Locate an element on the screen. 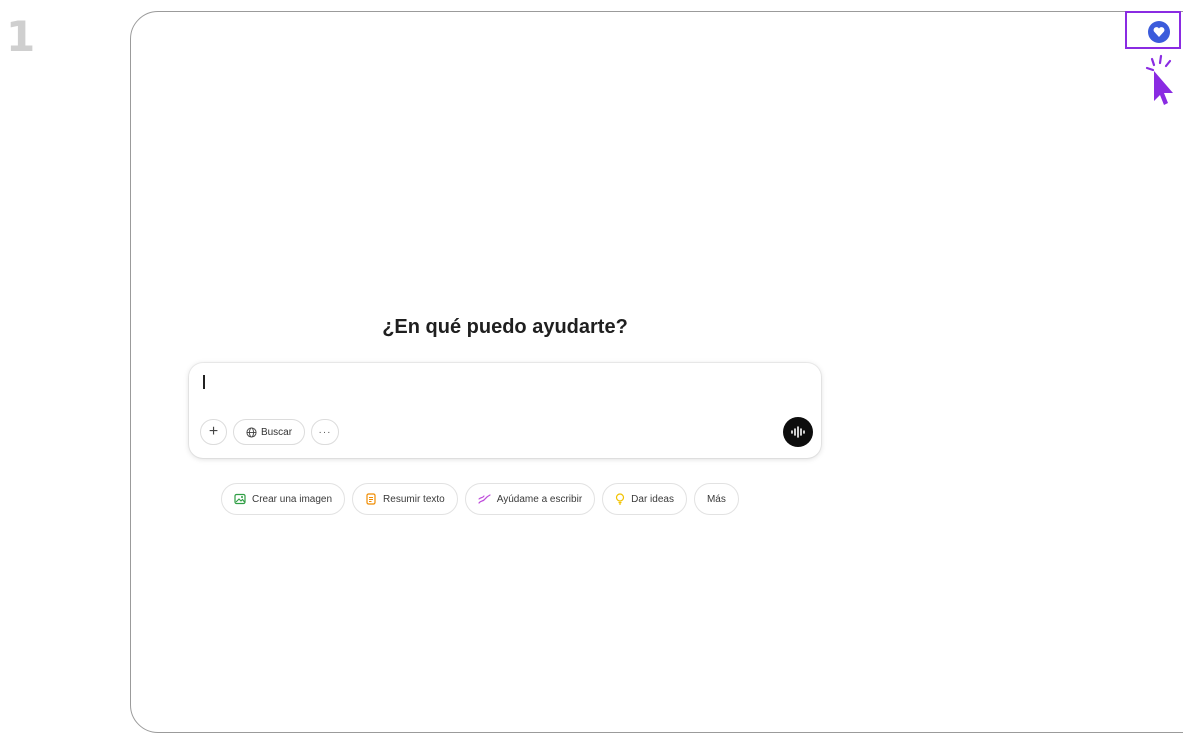  more-options-button: ··· is located at coordinates (325, 432).